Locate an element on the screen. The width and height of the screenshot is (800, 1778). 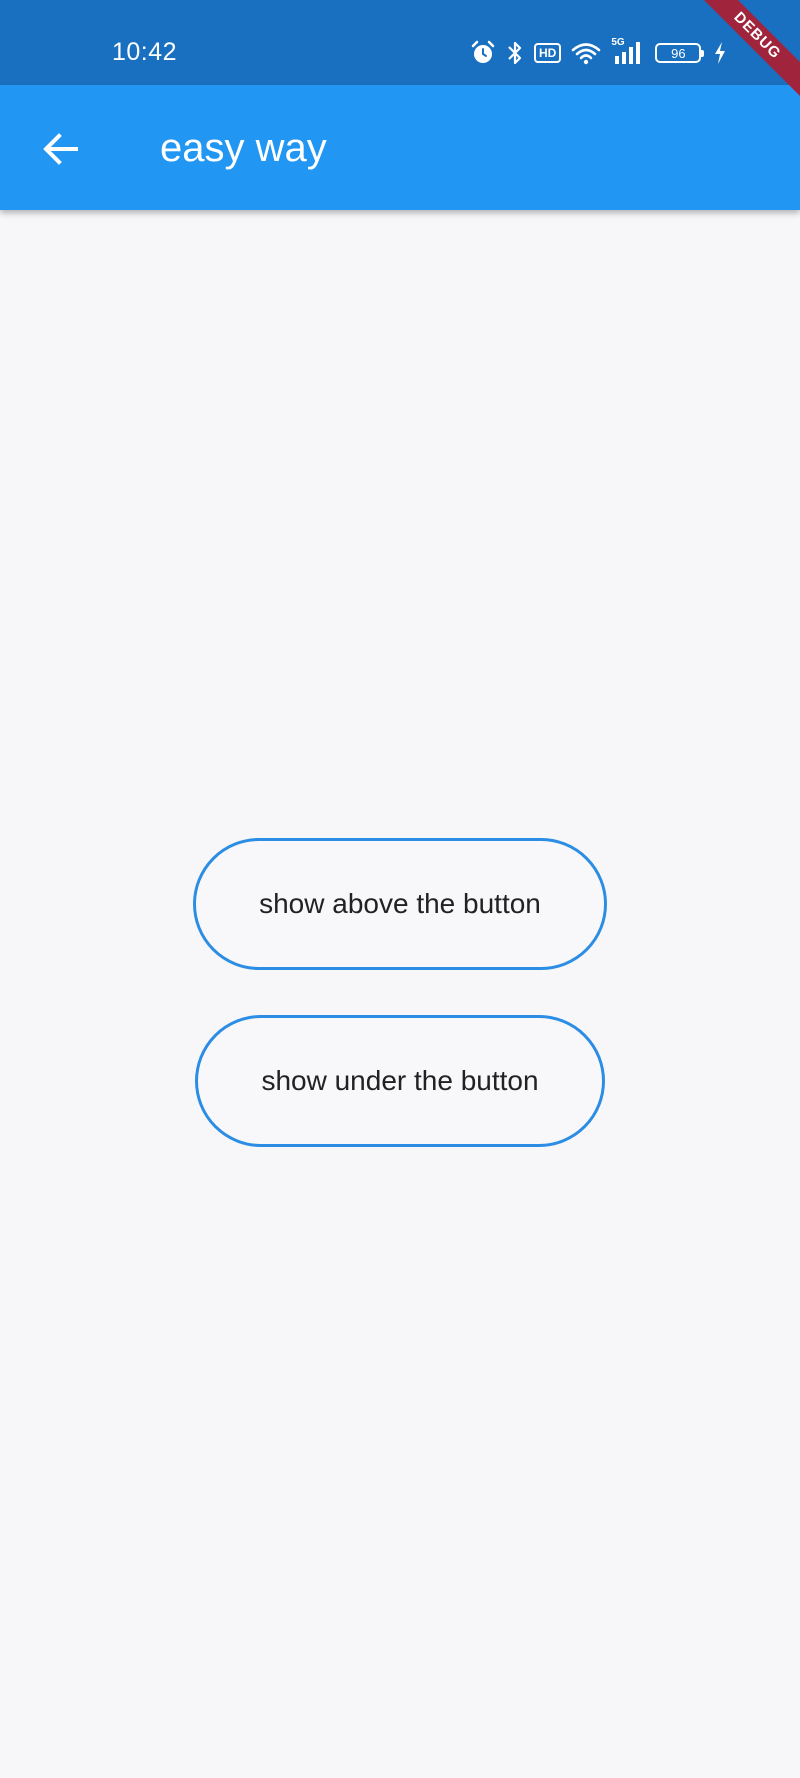
5g-signal-icon: 5G is located at coordinates (628, 51).